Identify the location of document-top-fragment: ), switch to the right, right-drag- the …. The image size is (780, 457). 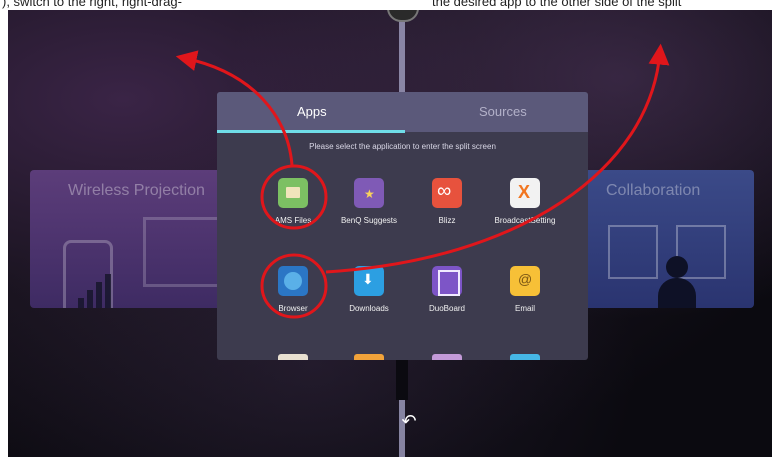
(390, 5).